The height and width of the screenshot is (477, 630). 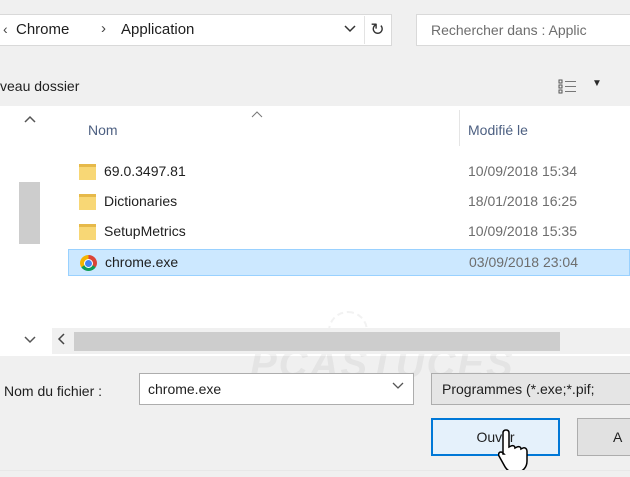 I want to click on horizontal-scrollbar, so click(x=341, y=341).